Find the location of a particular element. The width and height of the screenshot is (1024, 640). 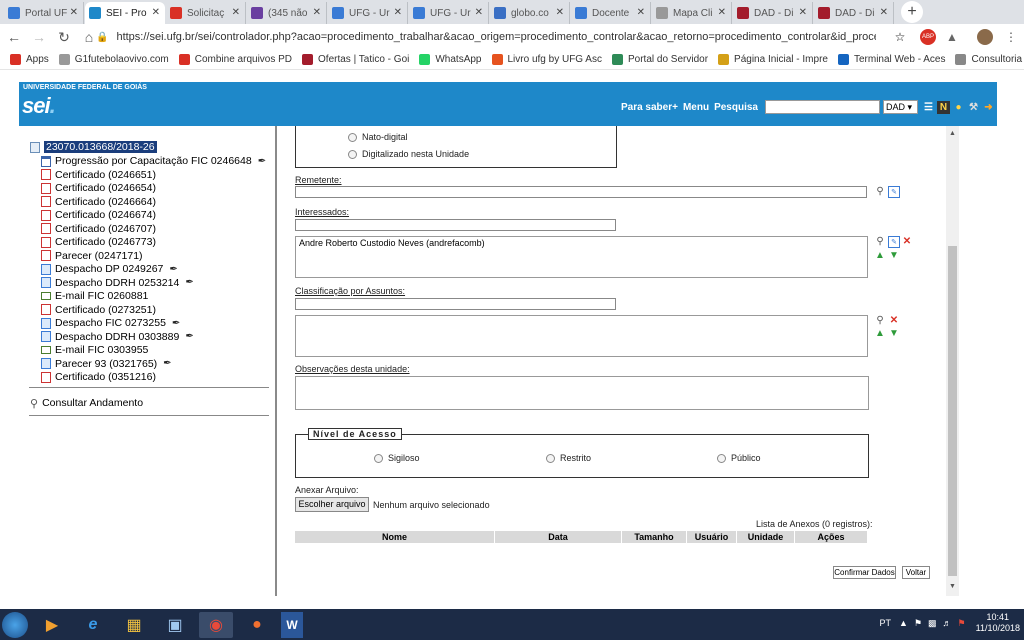

tree-item: E-mail FIC 0303955 is located at coordinates (94, 350).